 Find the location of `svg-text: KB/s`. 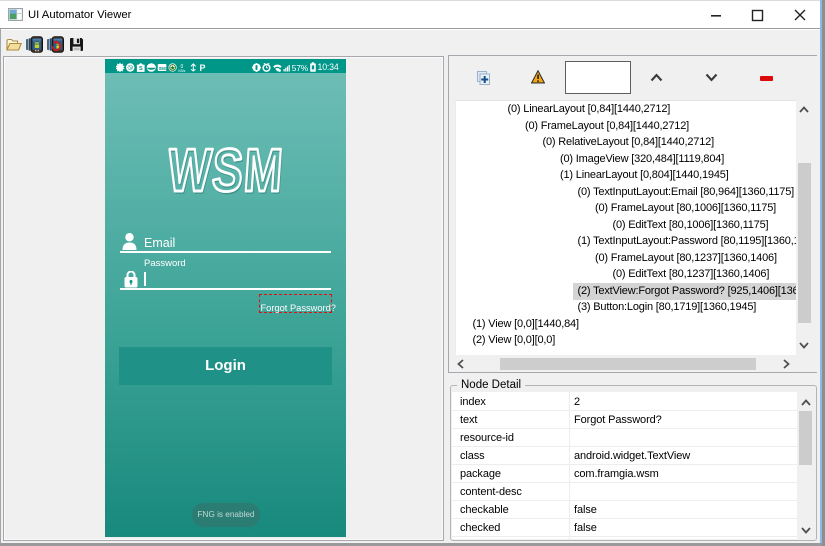

svg-text: KB/s is located at coordinates (181, 70).